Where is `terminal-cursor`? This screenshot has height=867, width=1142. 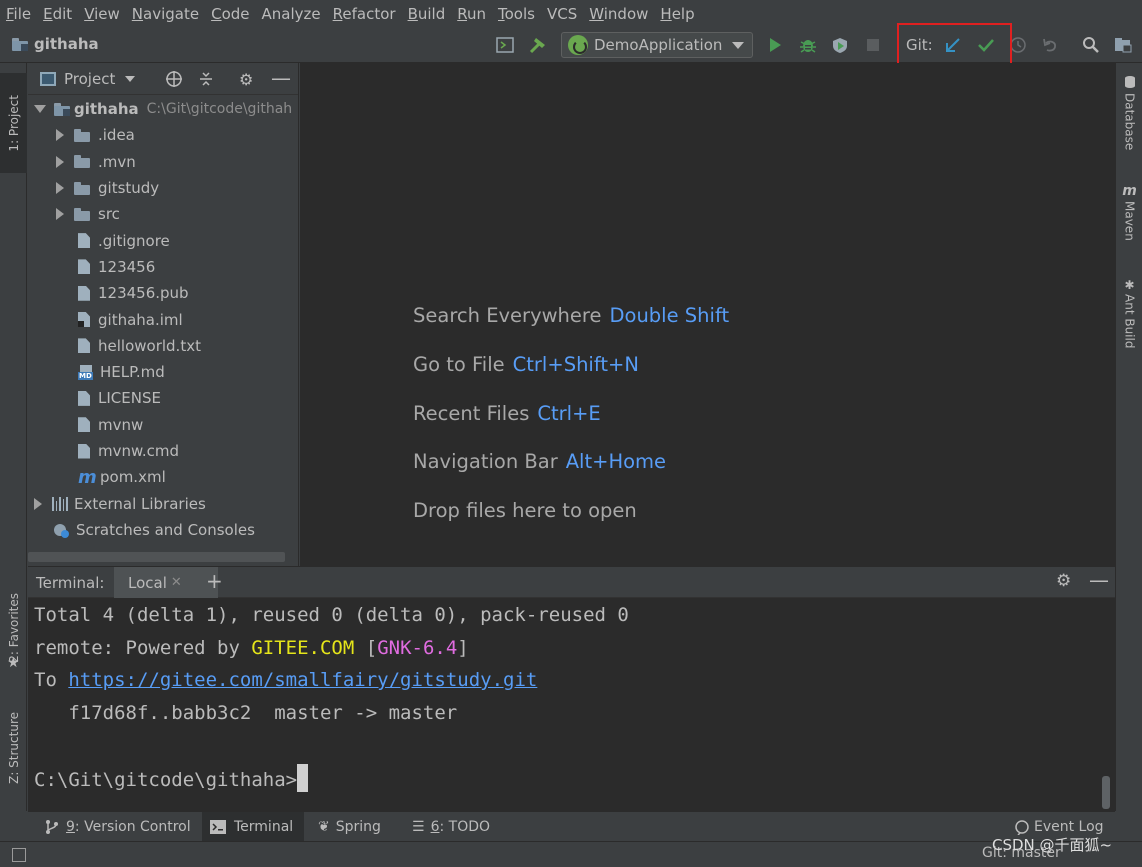 terminal-cursor is located at coordinates (303, 778).